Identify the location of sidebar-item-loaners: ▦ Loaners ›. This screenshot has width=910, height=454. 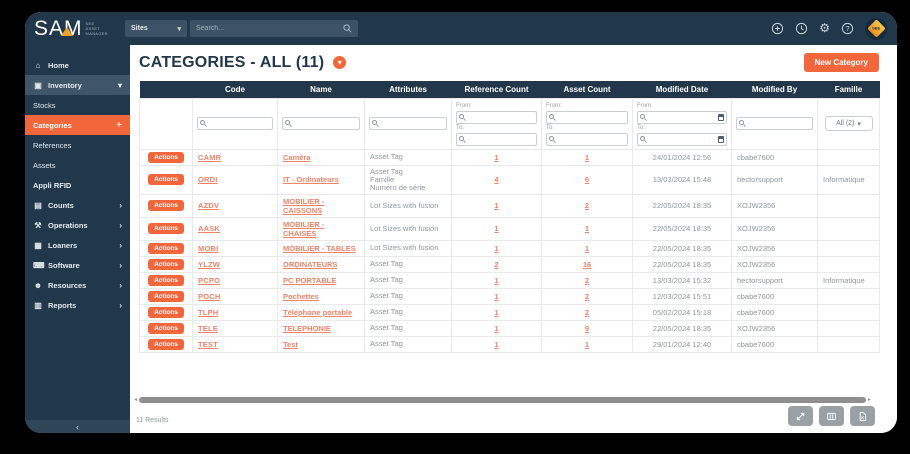
(77, 245).